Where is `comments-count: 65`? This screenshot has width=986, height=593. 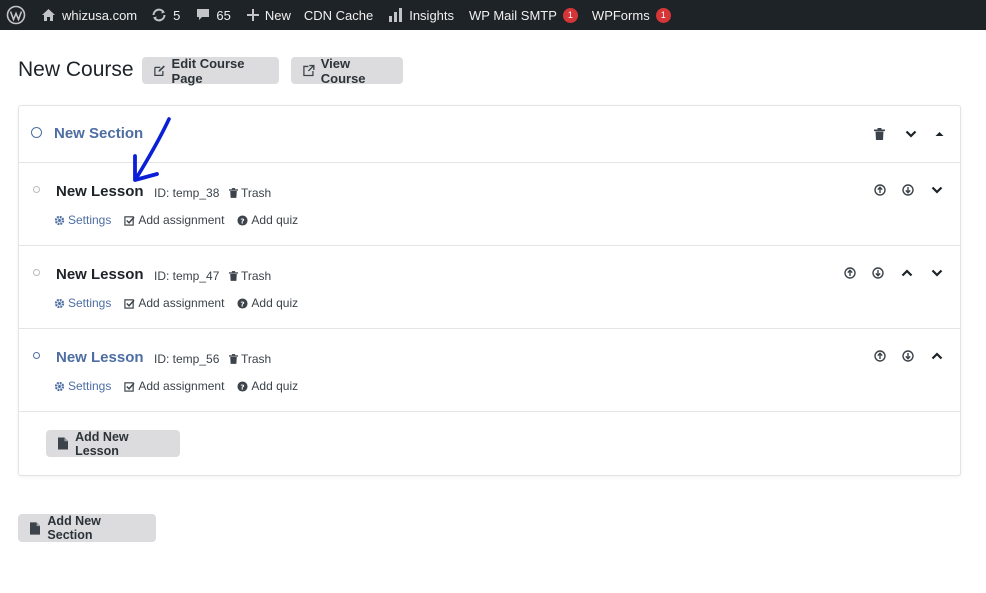 comments-count: 65 is located at coordinates (223, 15).